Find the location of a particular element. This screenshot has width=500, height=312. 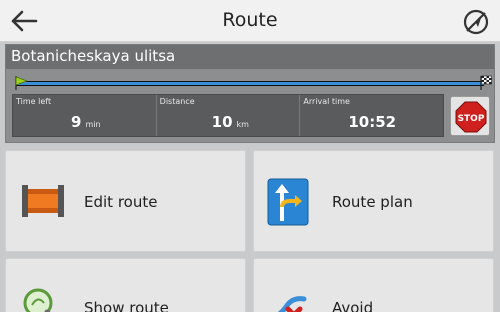

route-plan-label: Route plan is located at coordinates (372, 202).